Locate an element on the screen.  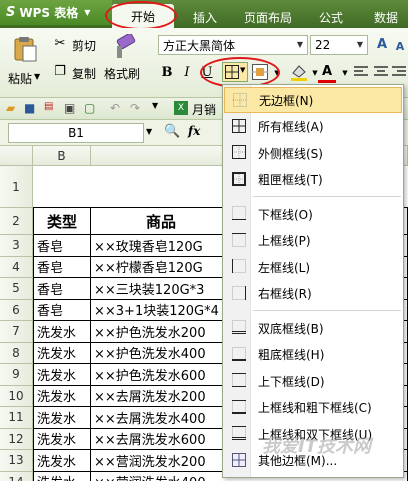
print-preview-icon: ▢ is located at coordinates (89, 108).